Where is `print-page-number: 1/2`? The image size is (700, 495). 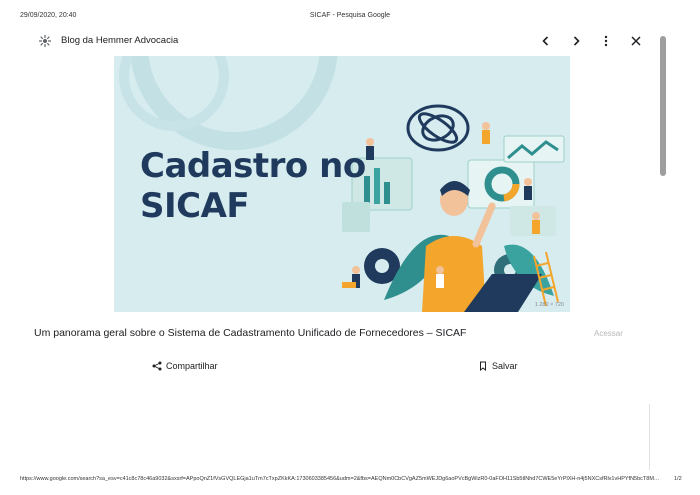 print-page-number: 1/2 is located at coordinates (678, 479).